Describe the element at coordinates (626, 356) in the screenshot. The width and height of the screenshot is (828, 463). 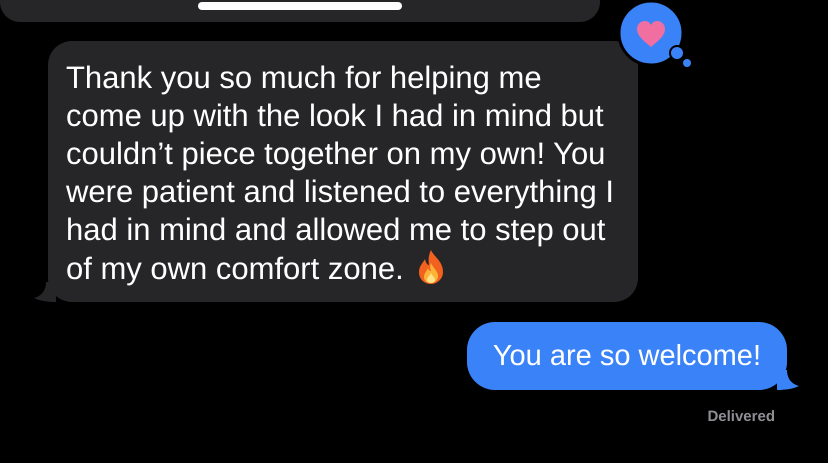
I see `message-text: You are so welcome!` at that location.